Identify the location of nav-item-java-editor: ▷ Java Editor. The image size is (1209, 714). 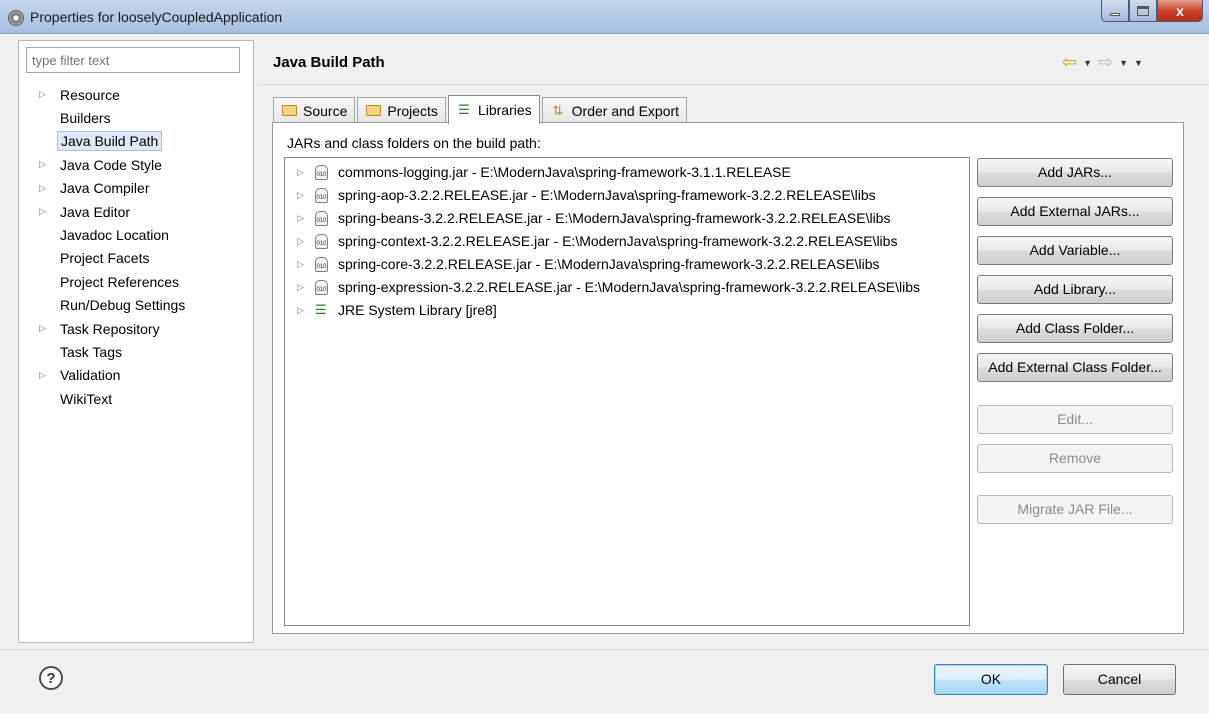
(136, 211).